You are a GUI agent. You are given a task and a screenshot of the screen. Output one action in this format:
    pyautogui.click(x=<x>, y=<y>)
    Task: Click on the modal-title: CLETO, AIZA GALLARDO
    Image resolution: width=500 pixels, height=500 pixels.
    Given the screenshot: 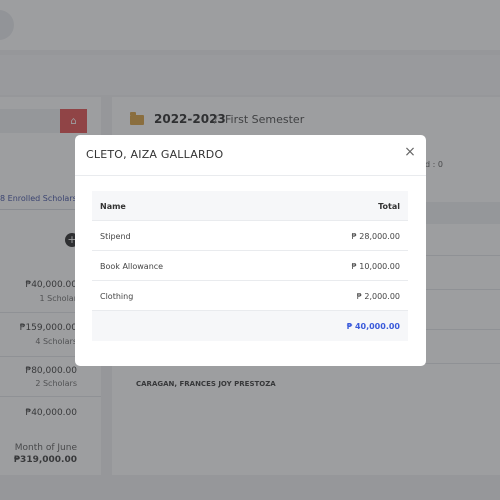 What is the action you would take?
    pyautogui.click(x=155, y=154)
    